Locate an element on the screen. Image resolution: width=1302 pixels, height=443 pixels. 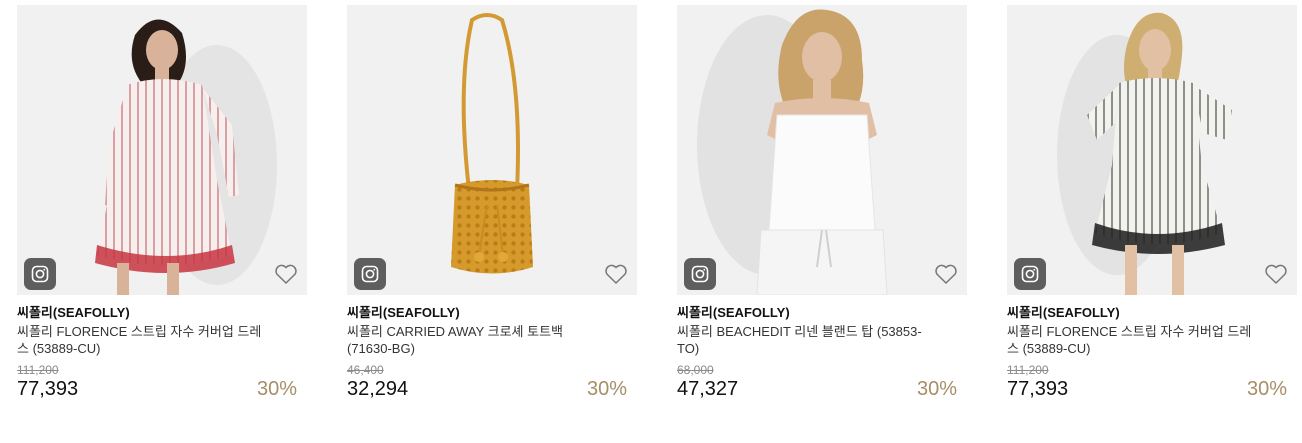
original-price: 68,000 is located at coordinates (695, 370).